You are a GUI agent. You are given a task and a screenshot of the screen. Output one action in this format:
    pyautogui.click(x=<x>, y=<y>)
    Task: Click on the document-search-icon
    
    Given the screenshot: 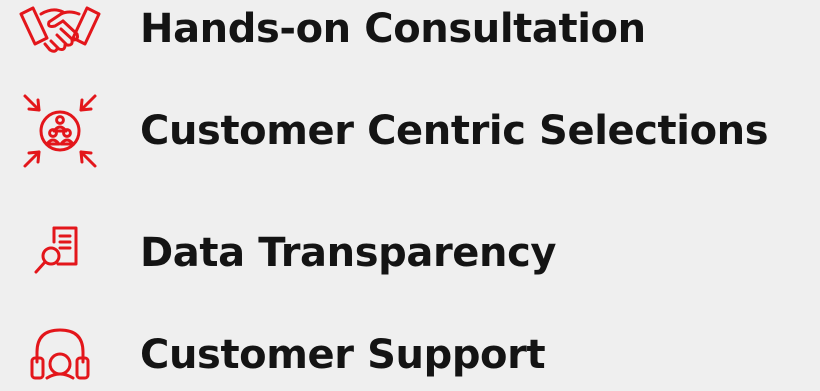 What is the action you would take?
    pyautogui.click(x=60, y=253)
    